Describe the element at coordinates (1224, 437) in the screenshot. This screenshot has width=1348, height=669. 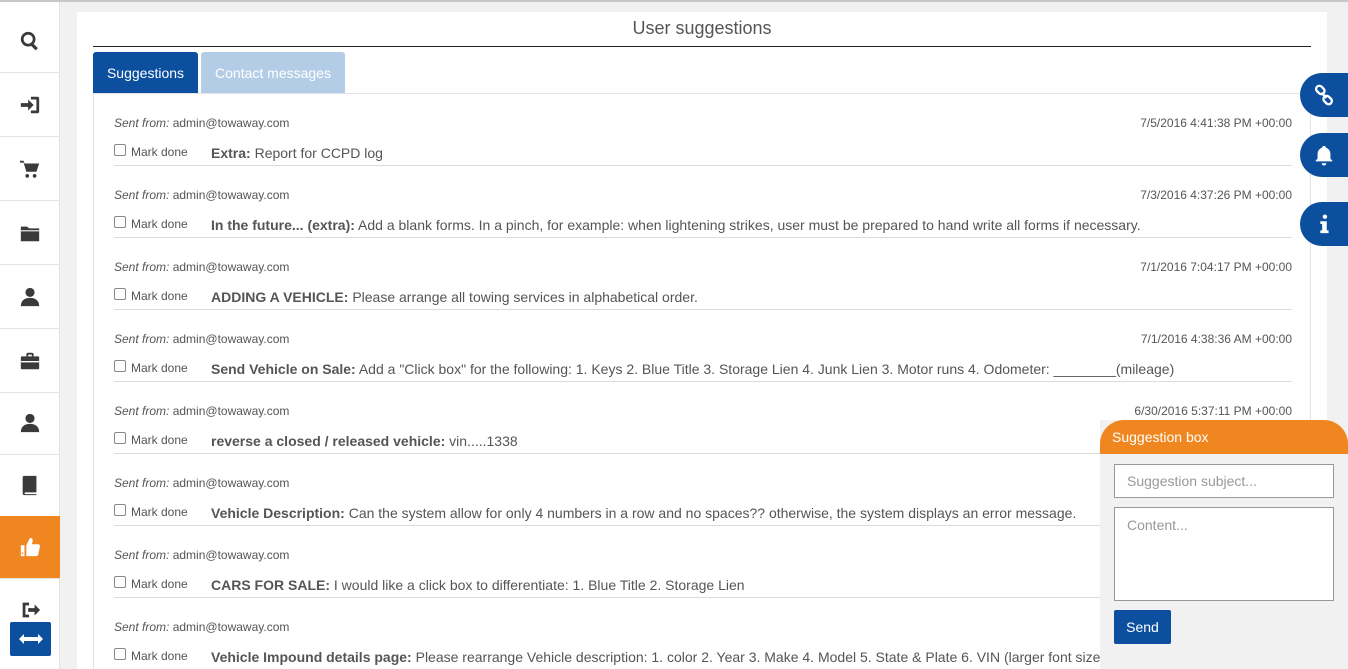
I see `suggestion-box-header: Suggestion box` at that location.